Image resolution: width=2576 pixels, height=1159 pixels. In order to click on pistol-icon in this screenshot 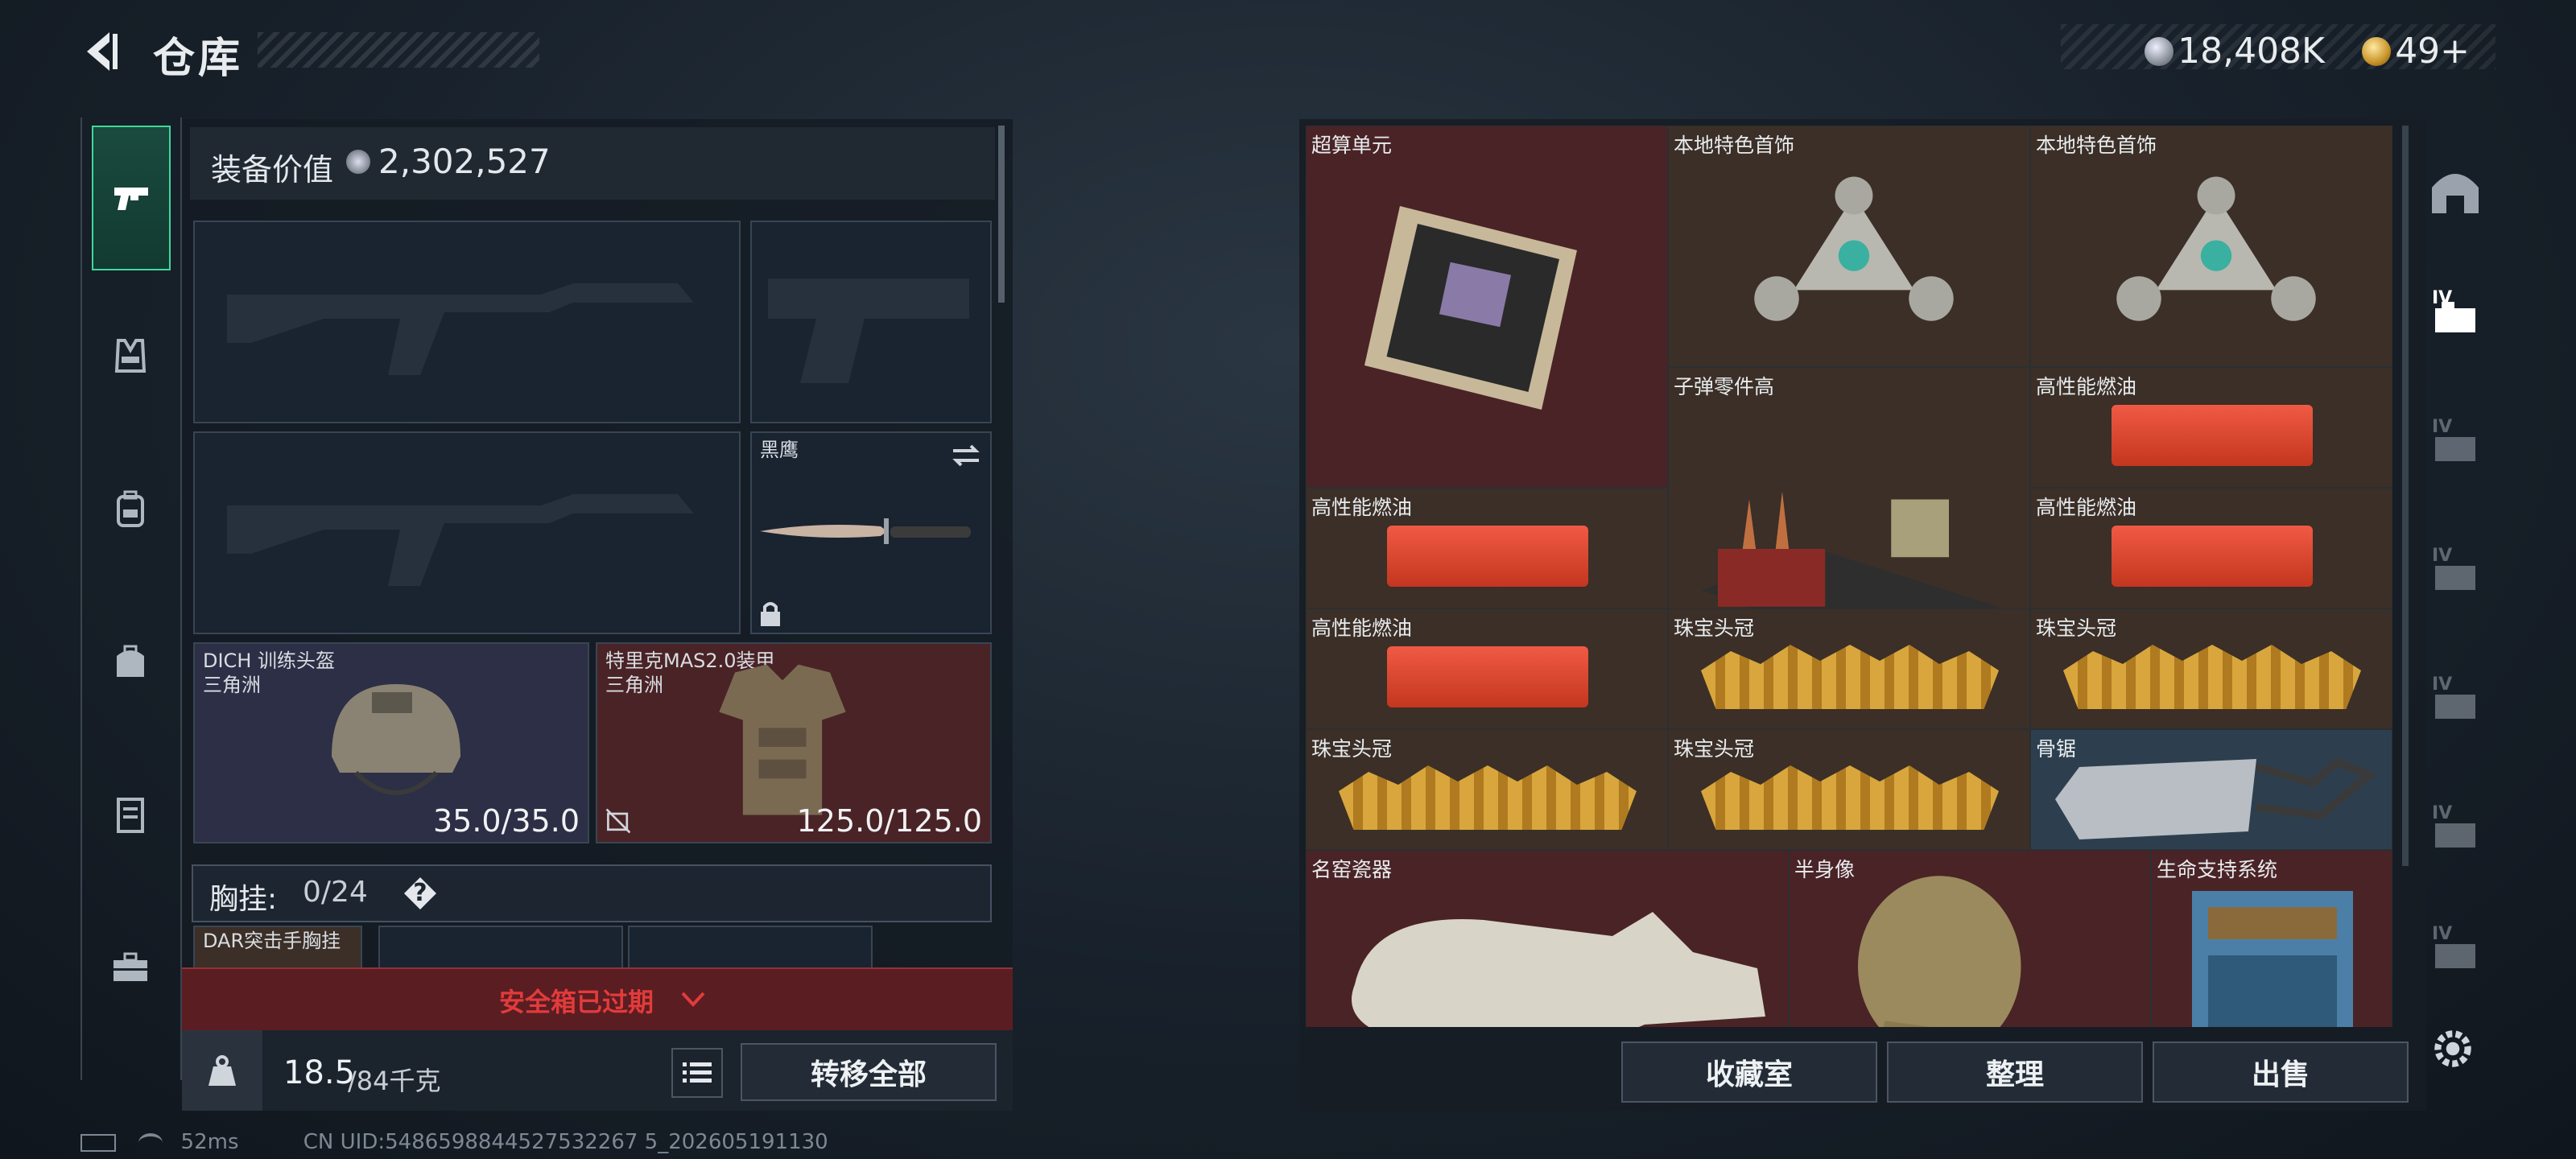, I will do `click(131, 199)`.